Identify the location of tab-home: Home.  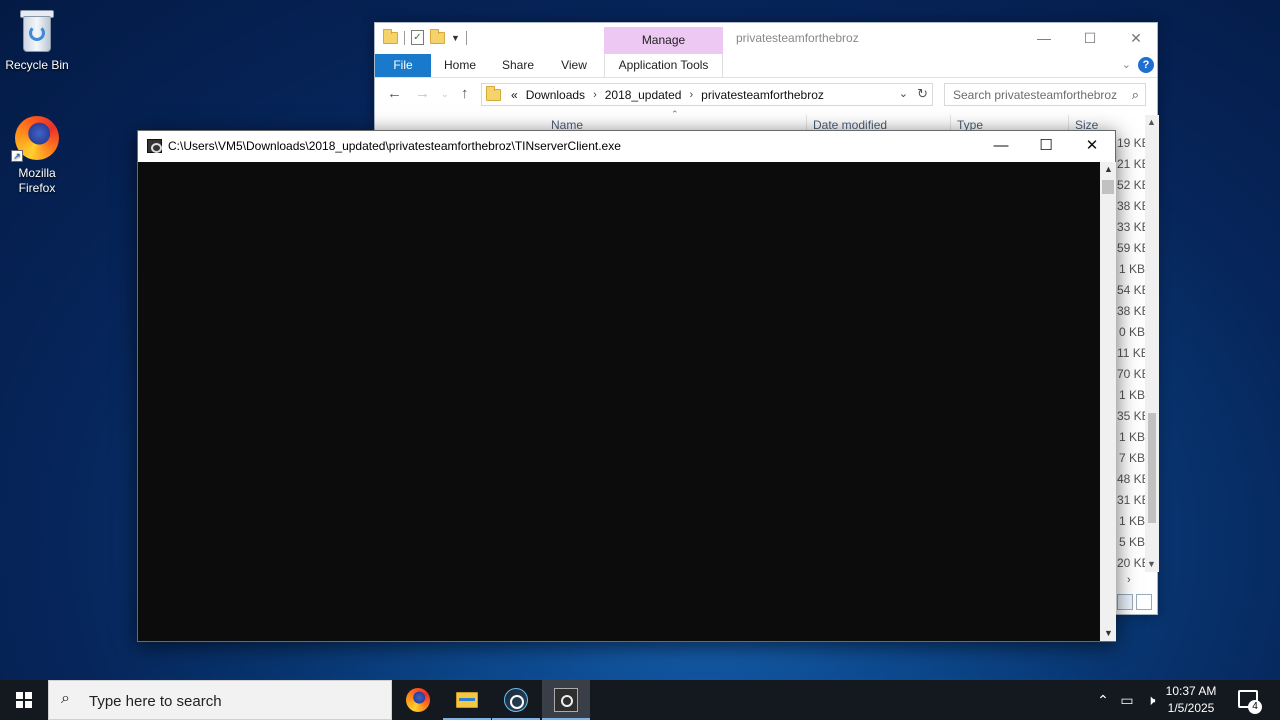
(460, 65).